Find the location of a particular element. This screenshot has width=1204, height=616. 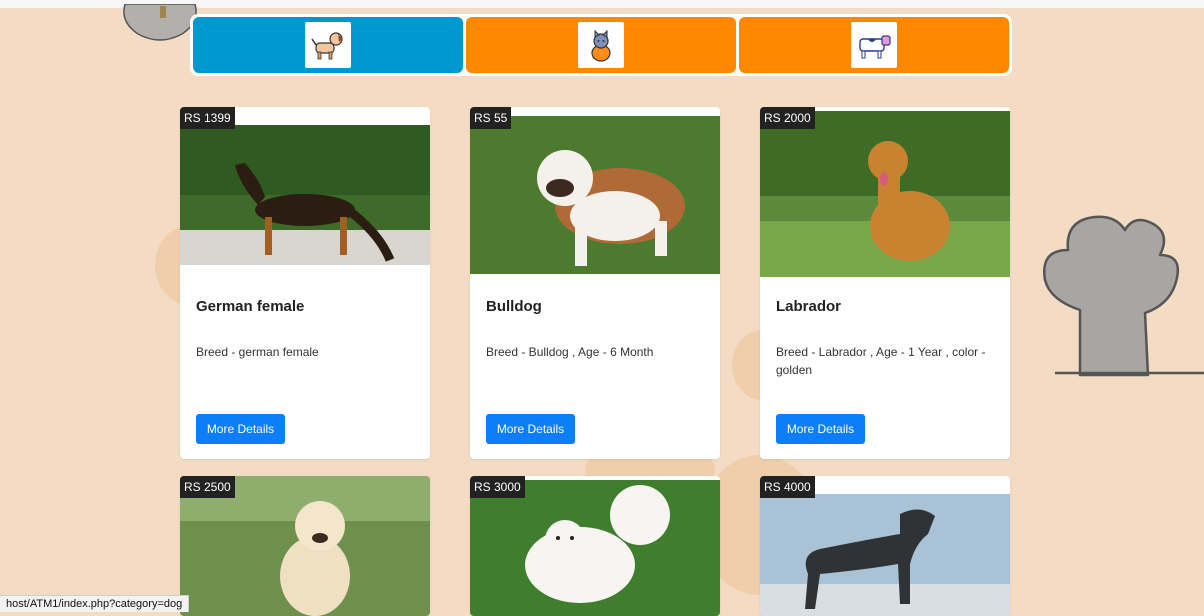

pet-title: Bulldog is located at coordinates (514, 306).